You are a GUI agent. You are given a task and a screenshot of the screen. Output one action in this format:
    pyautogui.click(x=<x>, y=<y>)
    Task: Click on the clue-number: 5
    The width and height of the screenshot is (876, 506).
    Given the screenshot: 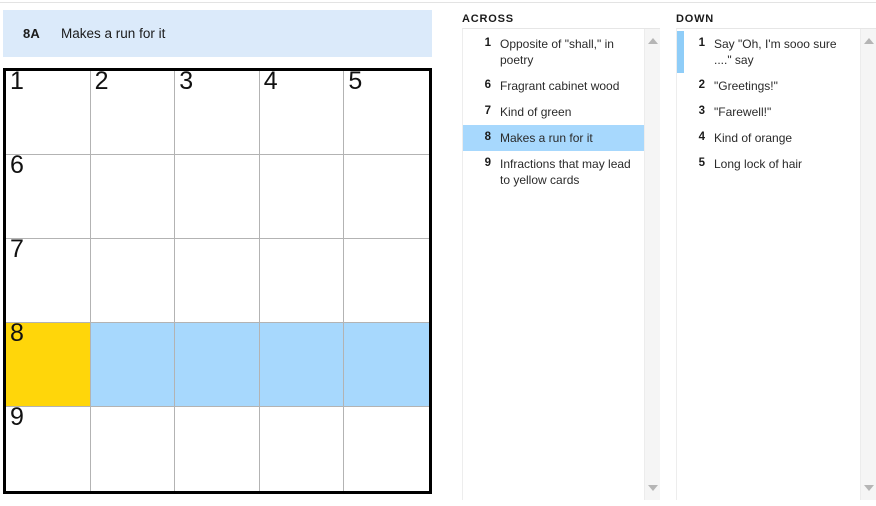 What is the action you would take?
    pyautogui.click(x=701, y=163)
    